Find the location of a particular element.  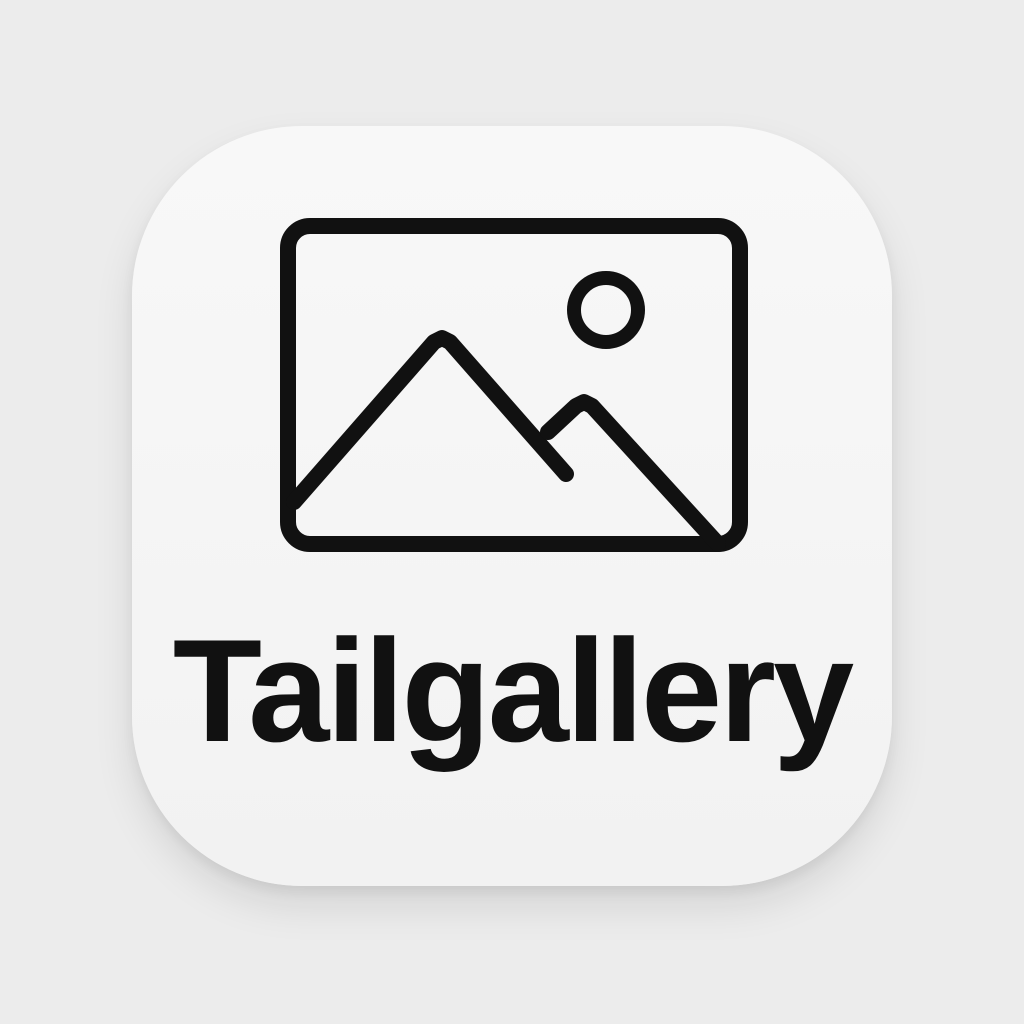

image-icon is located at coordinates (514, 385).